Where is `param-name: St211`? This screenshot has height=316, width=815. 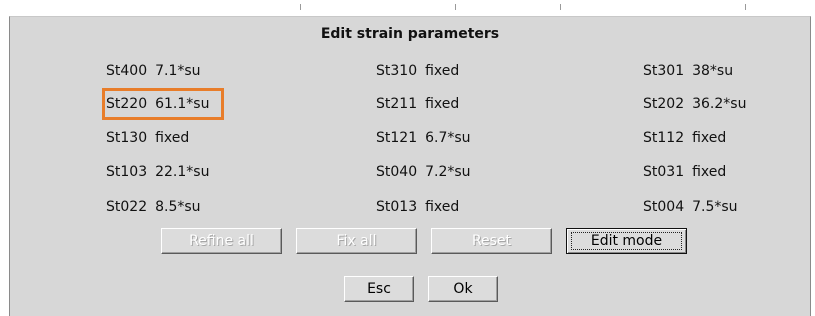 param-name: St211 is located at coordinates (397, 104).